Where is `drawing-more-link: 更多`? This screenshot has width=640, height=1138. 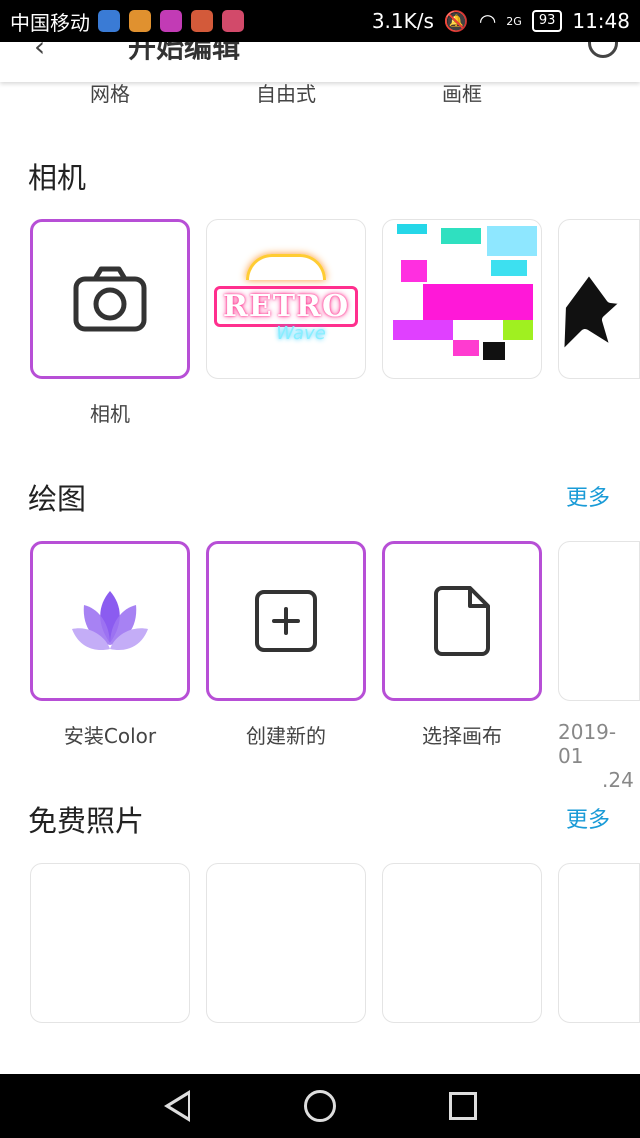
drawing-more-link: 更多 is located at coordinates (588, 496).